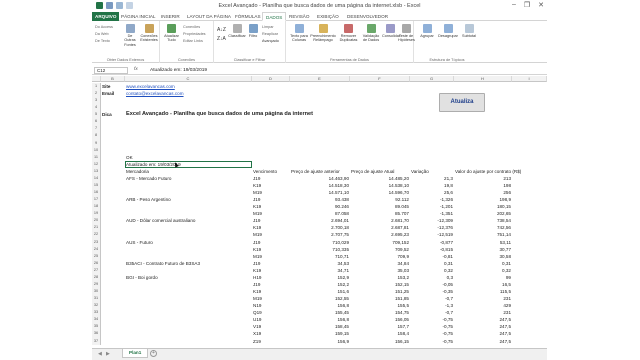  Describe the element at coordinates (469, 31) in the screenshot. I see `subtotal-button: Subtotal` at that location.